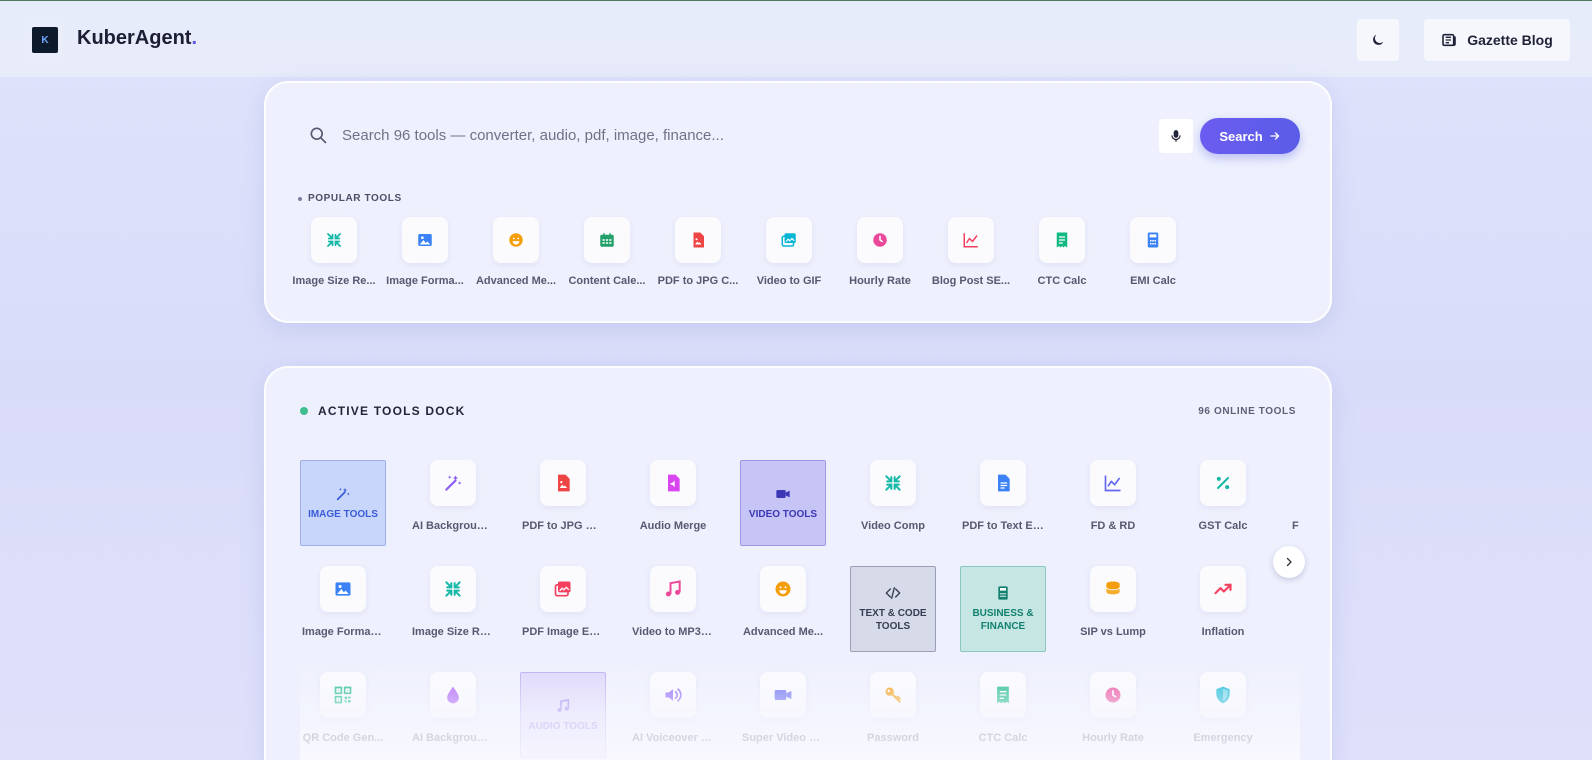 Image resolution: width=1592 pixels, height=760 pixels. What do you see at coordinates (304, 411) in the screenshot?
I see `live-status-dot-icon` at bounding box center [304, 411].